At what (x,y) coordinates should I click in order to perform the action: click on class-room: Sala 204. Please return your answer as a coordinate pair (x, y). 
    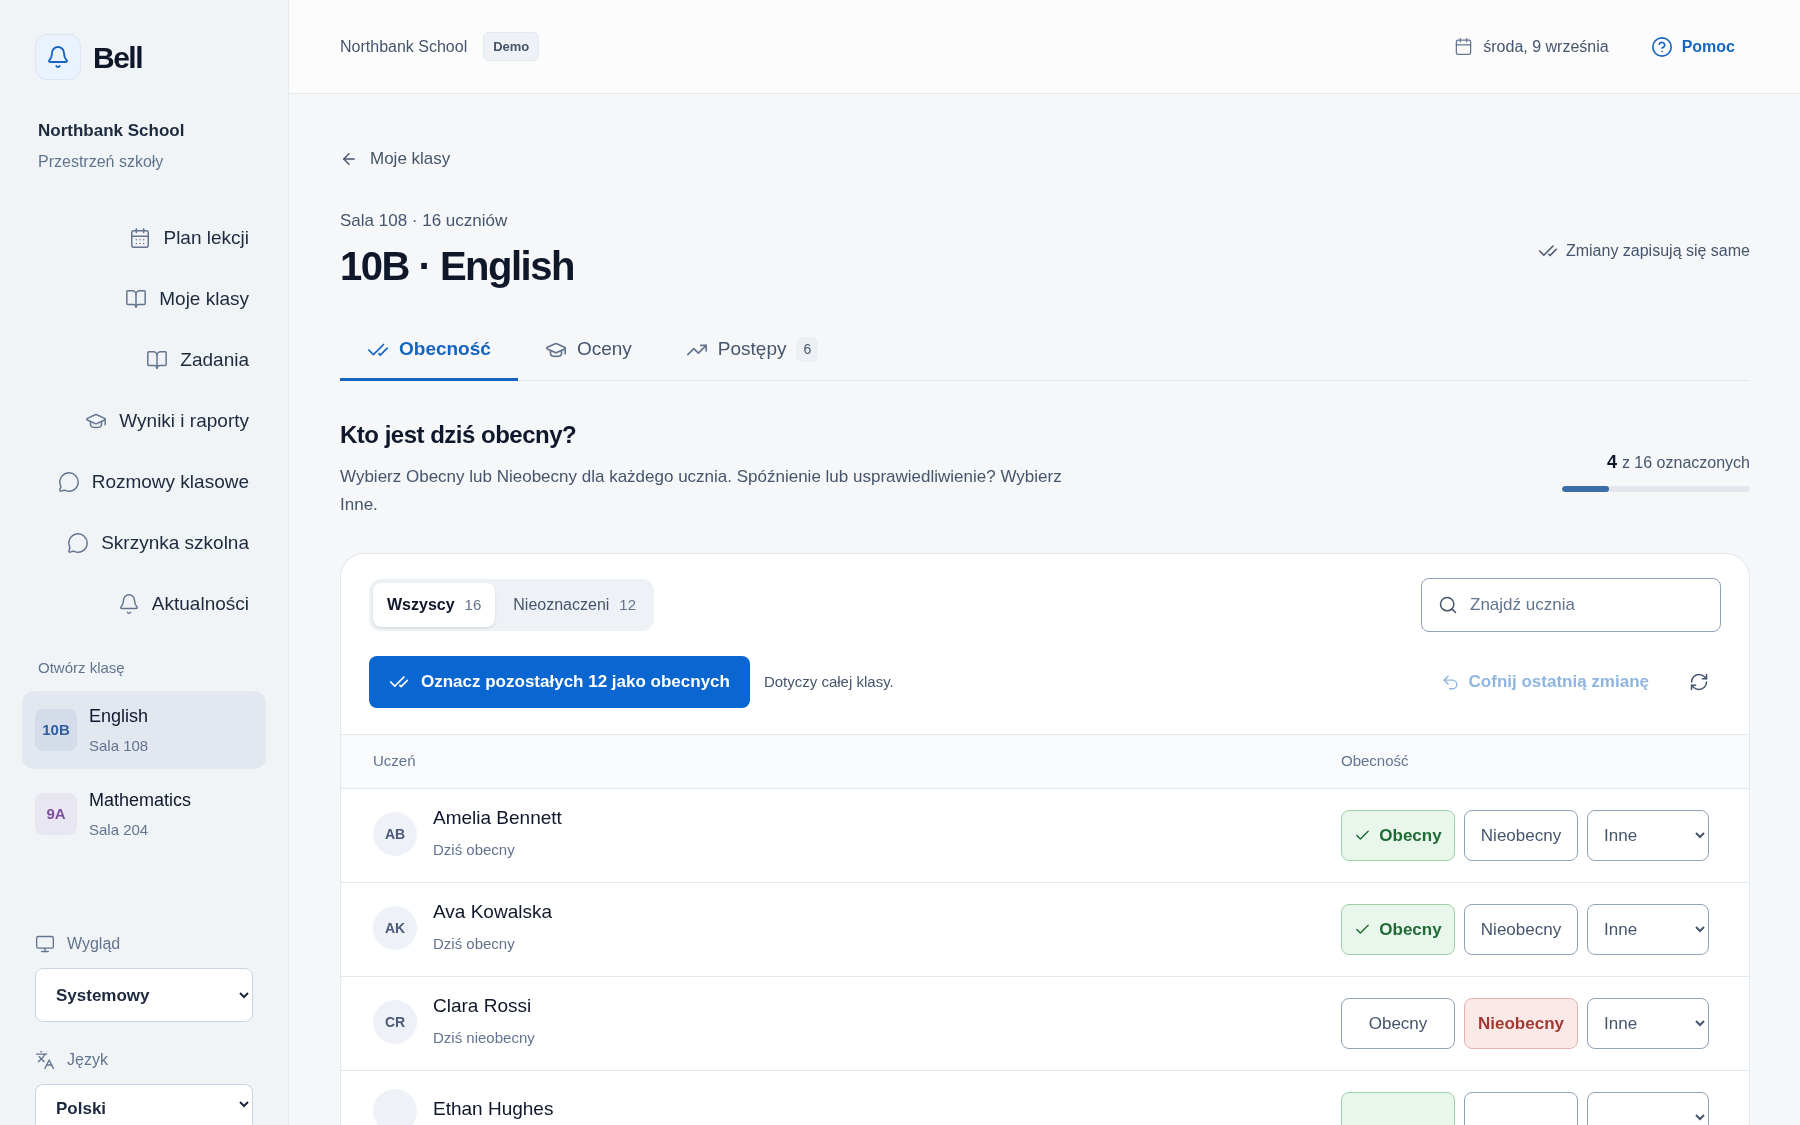
    Looking at the image, I should click on (119, 829).